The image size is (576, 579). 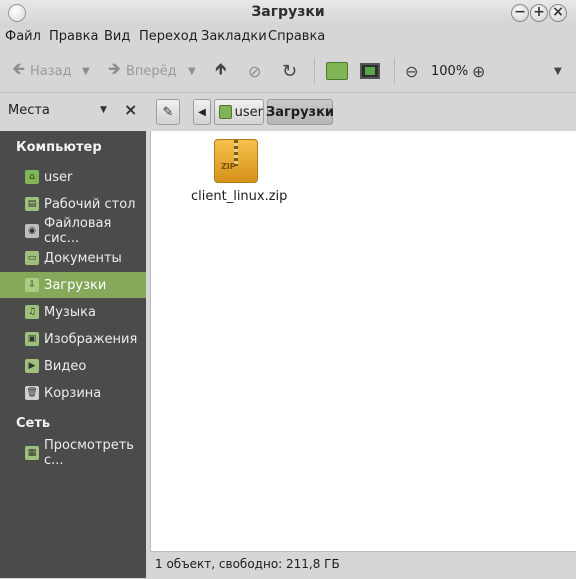 What do you see at coordinates (29, 110) in the screenshot?
I see `places-label: Места` at bounding box center [29, 110].